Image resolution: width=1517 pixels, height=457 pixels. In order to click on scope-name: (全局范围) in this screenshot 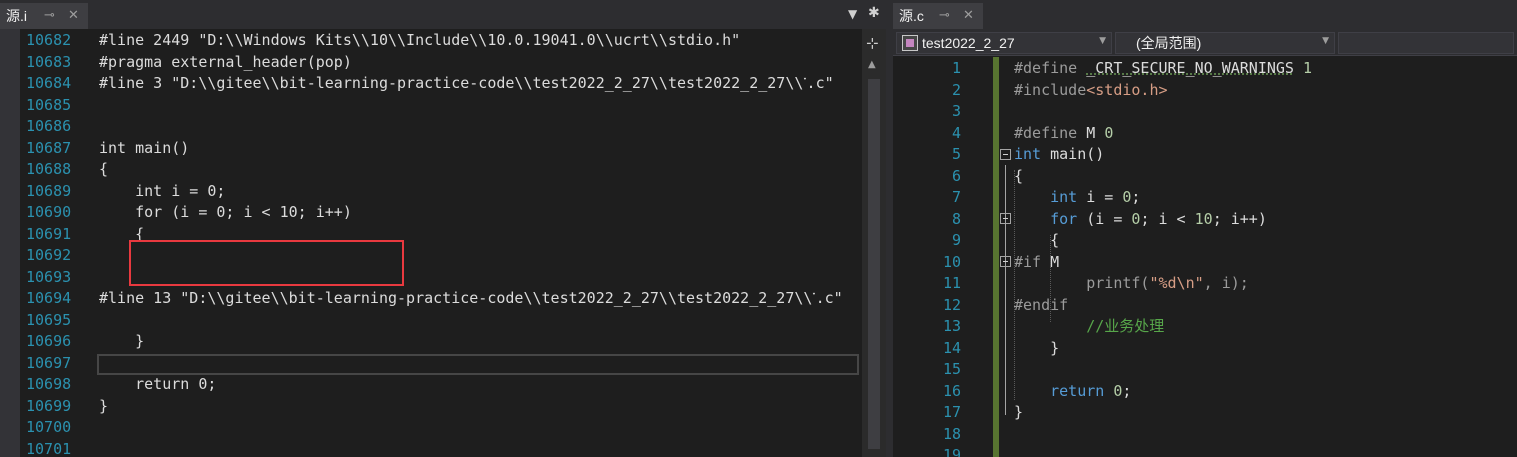, I will do `click(1169, 43)`.